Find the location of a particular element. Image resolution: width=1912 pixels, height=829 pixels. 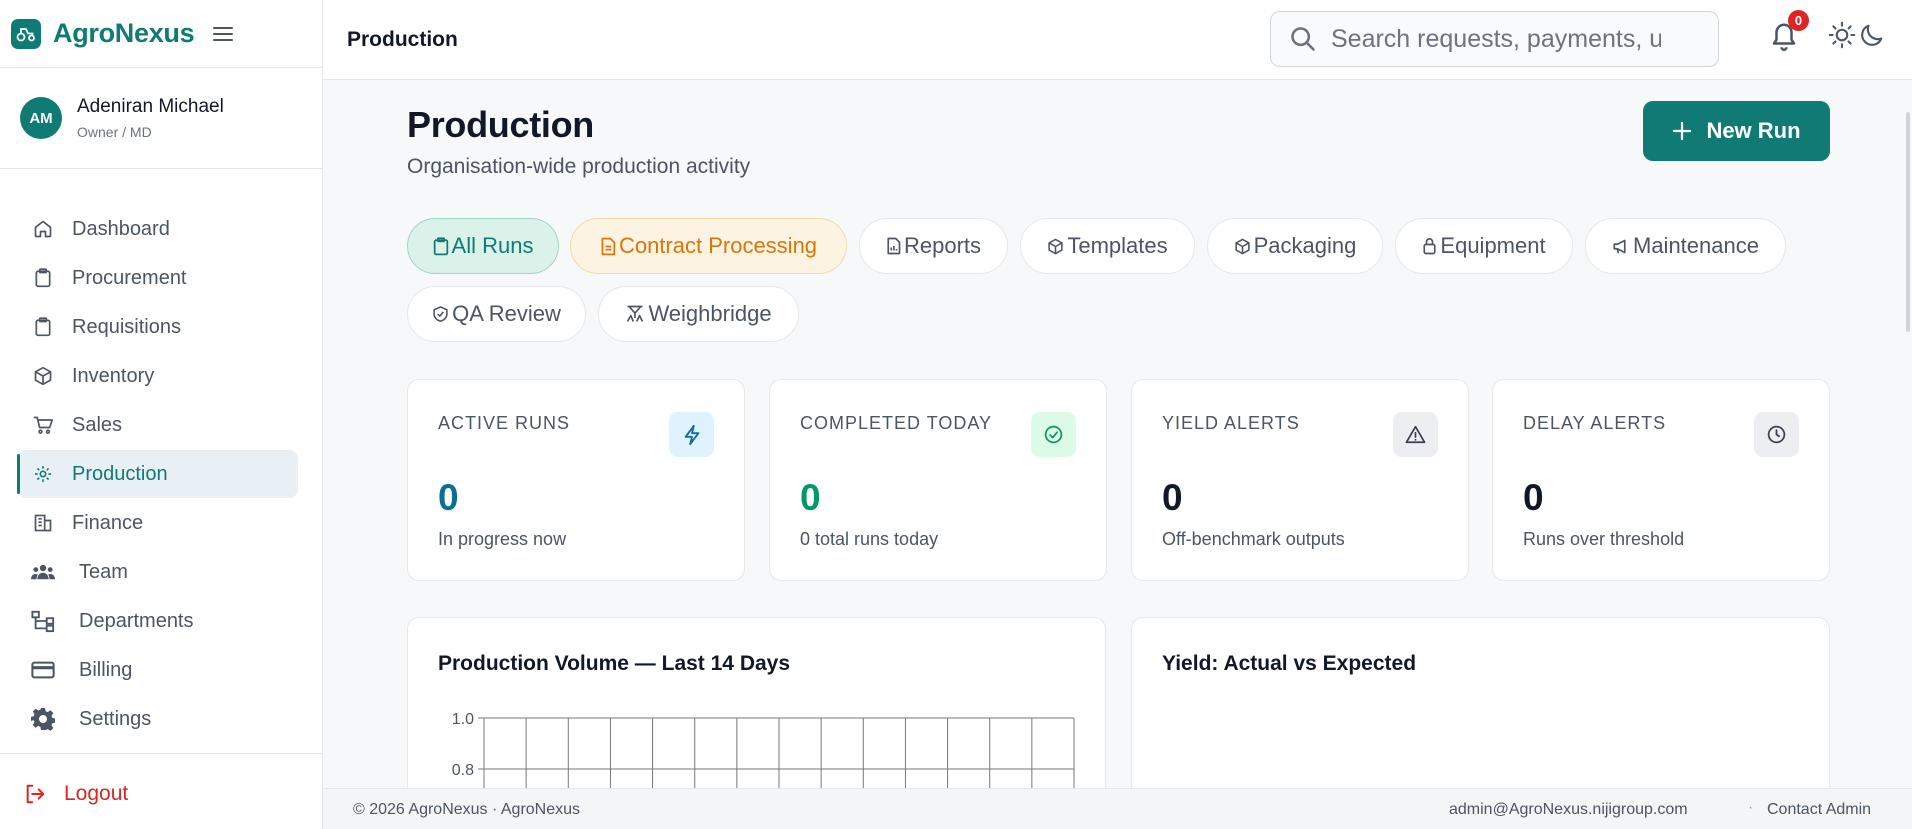

tab-contract-processing: Contract Processing is located at coordinates (708, 246).